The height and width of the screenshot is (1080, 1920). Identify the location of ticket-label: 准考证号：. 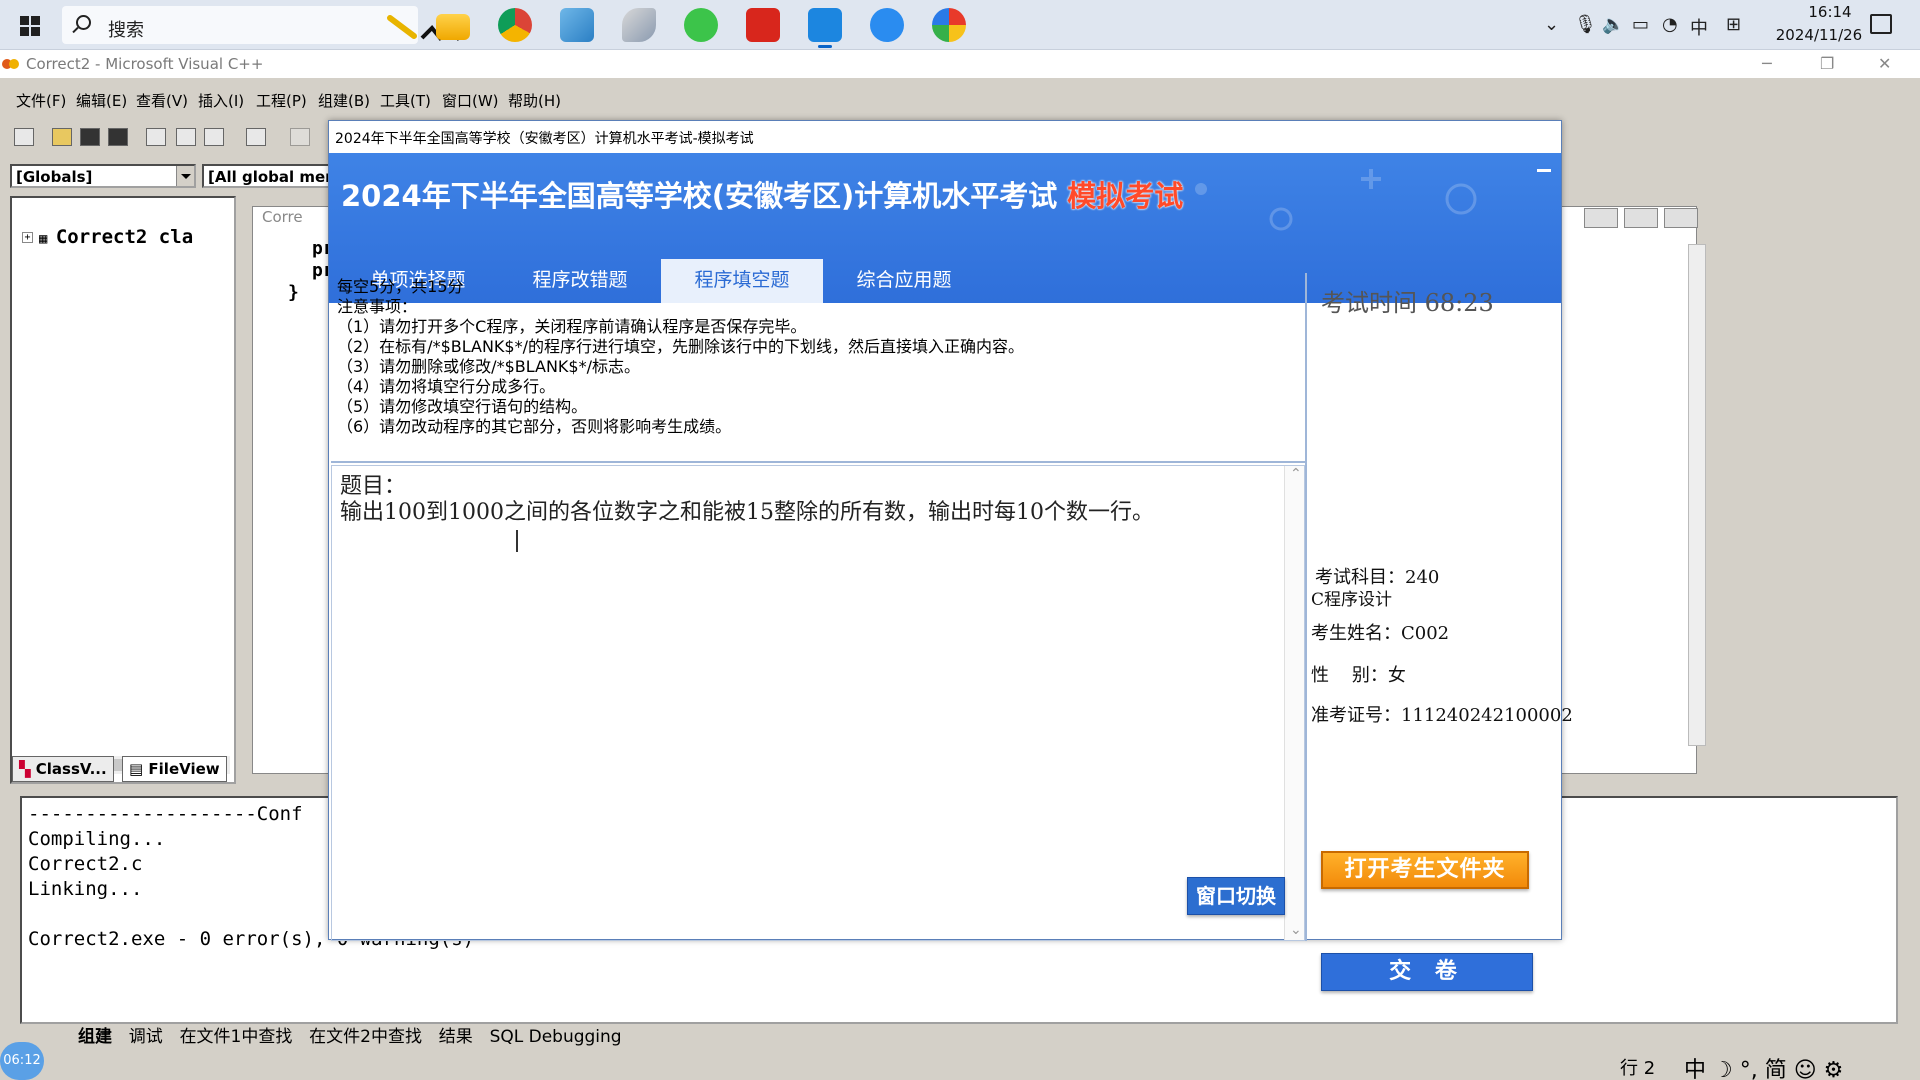
(1356, 715).